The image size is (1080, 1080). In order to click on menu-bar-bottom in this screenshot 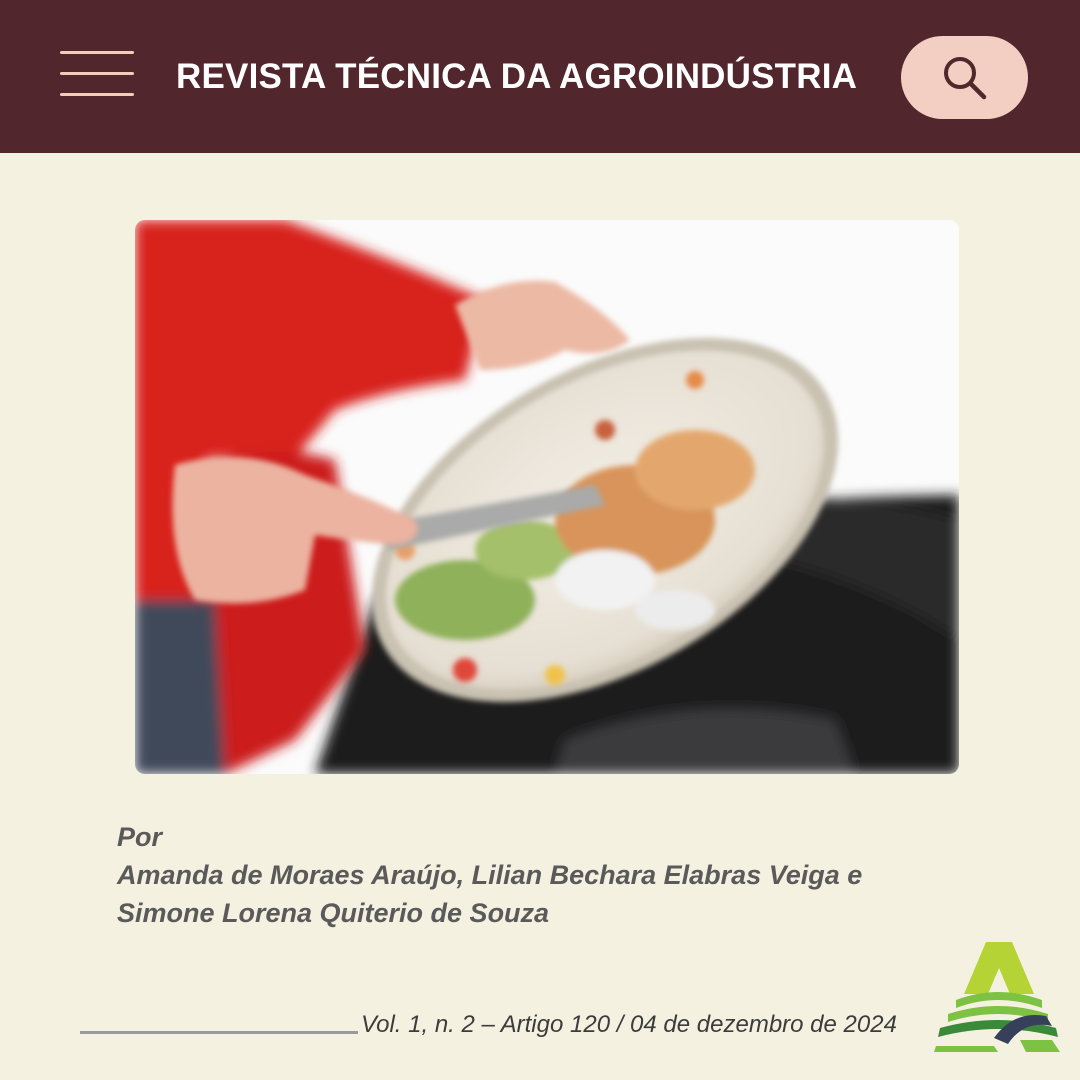, I will do `click(97, 94)`.